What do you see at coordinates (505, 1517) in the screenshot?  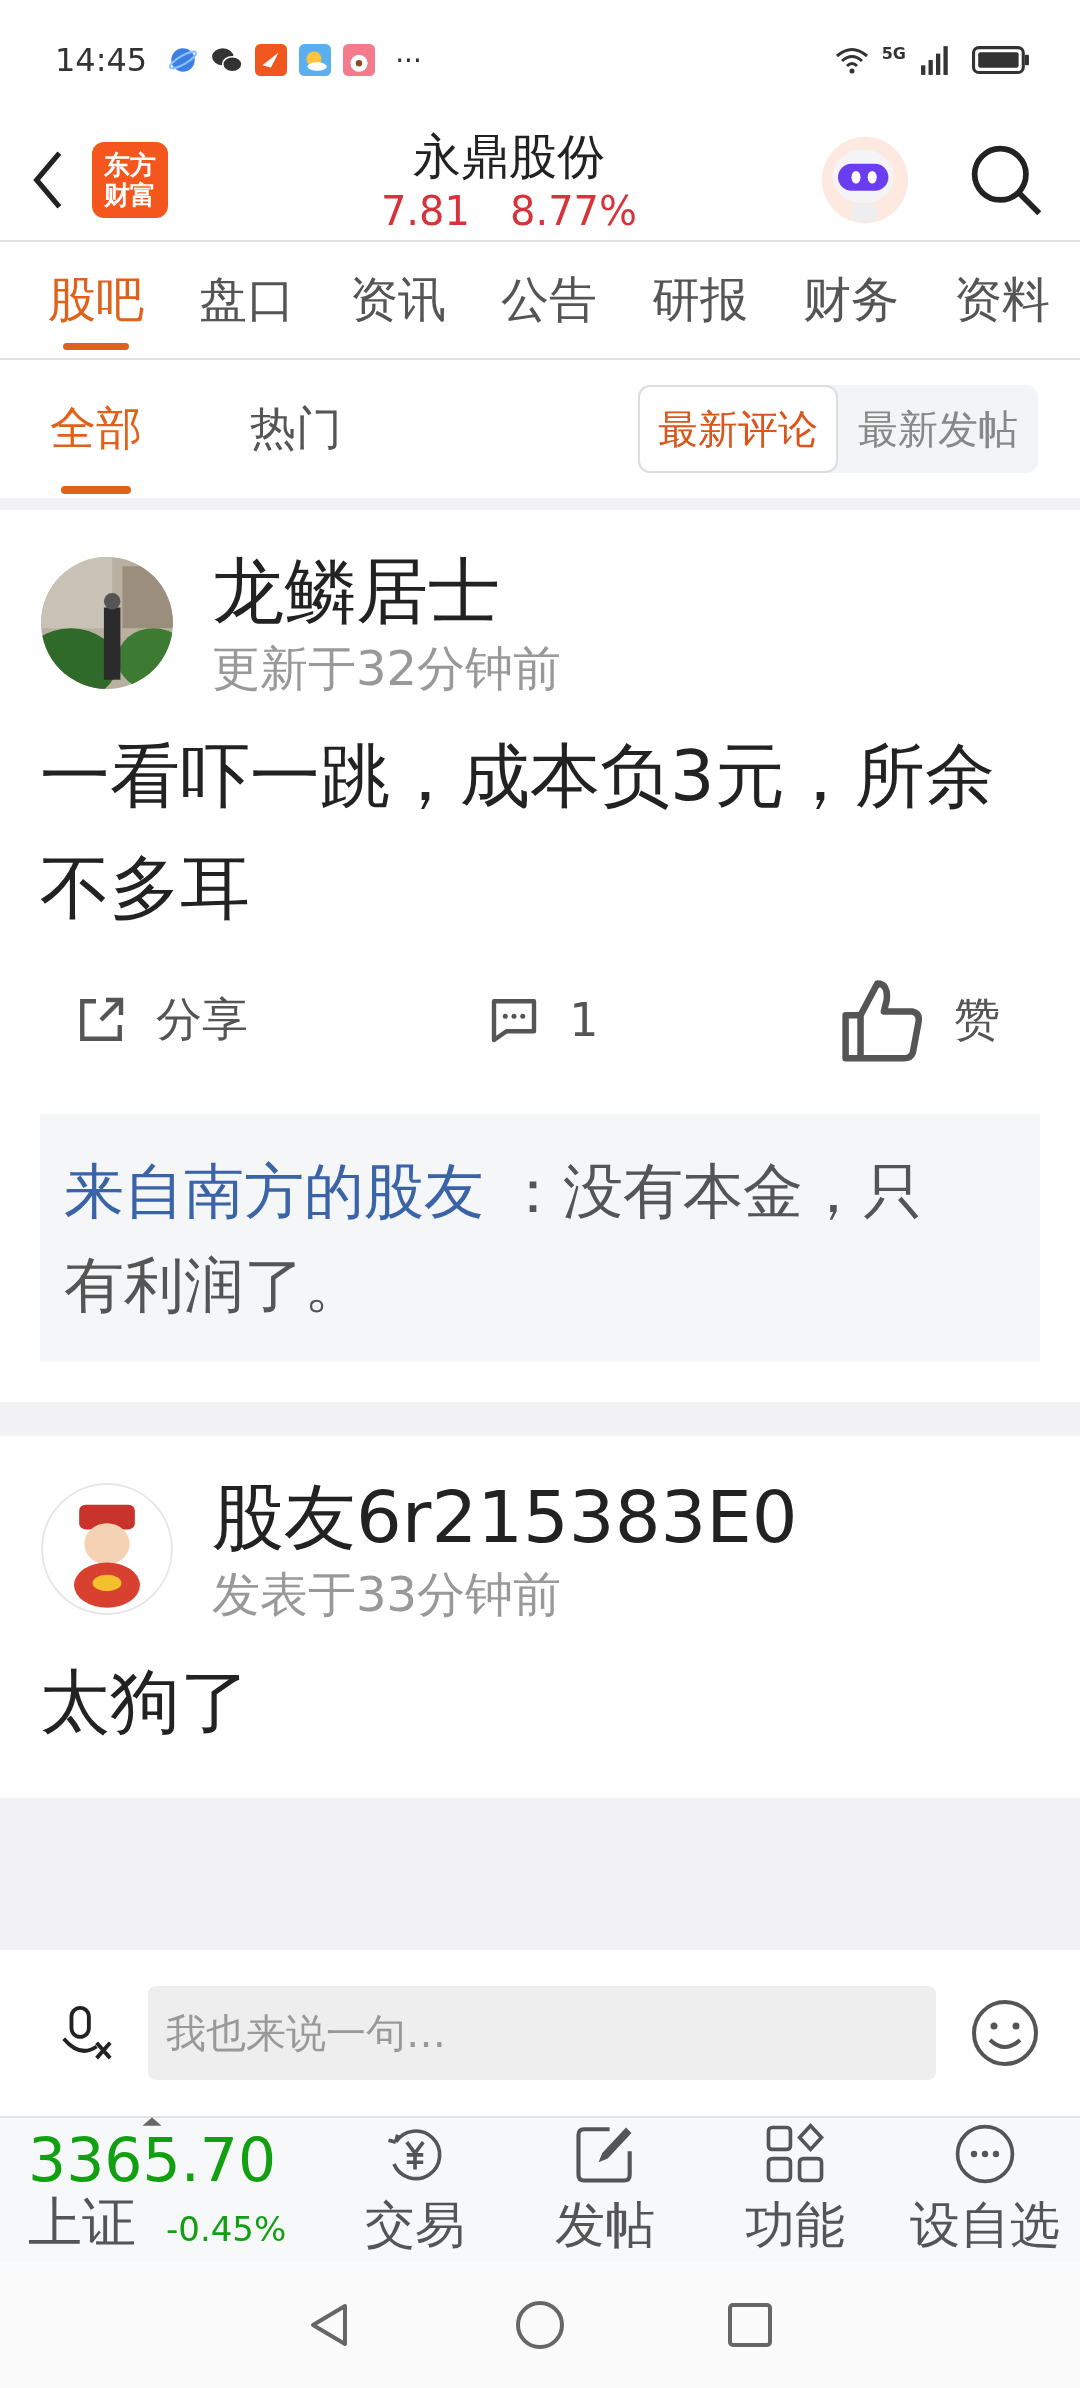 I see `author-name: 股友6r215383E0` at bounding box center [505, 1517].